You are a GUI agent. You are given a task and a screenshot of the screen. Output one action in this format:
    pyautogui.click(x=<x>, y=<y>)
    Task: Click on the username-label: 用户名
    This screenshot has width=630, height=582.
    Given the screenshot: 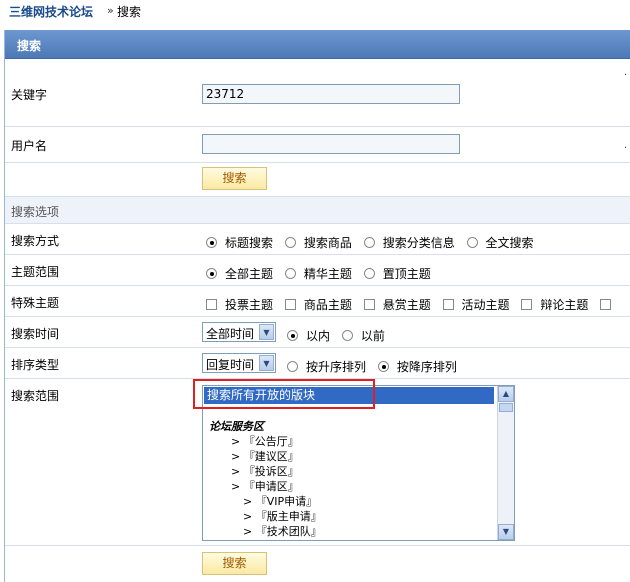 What is the action you would take?
    pyautogui.click(x=29, y=146)
    